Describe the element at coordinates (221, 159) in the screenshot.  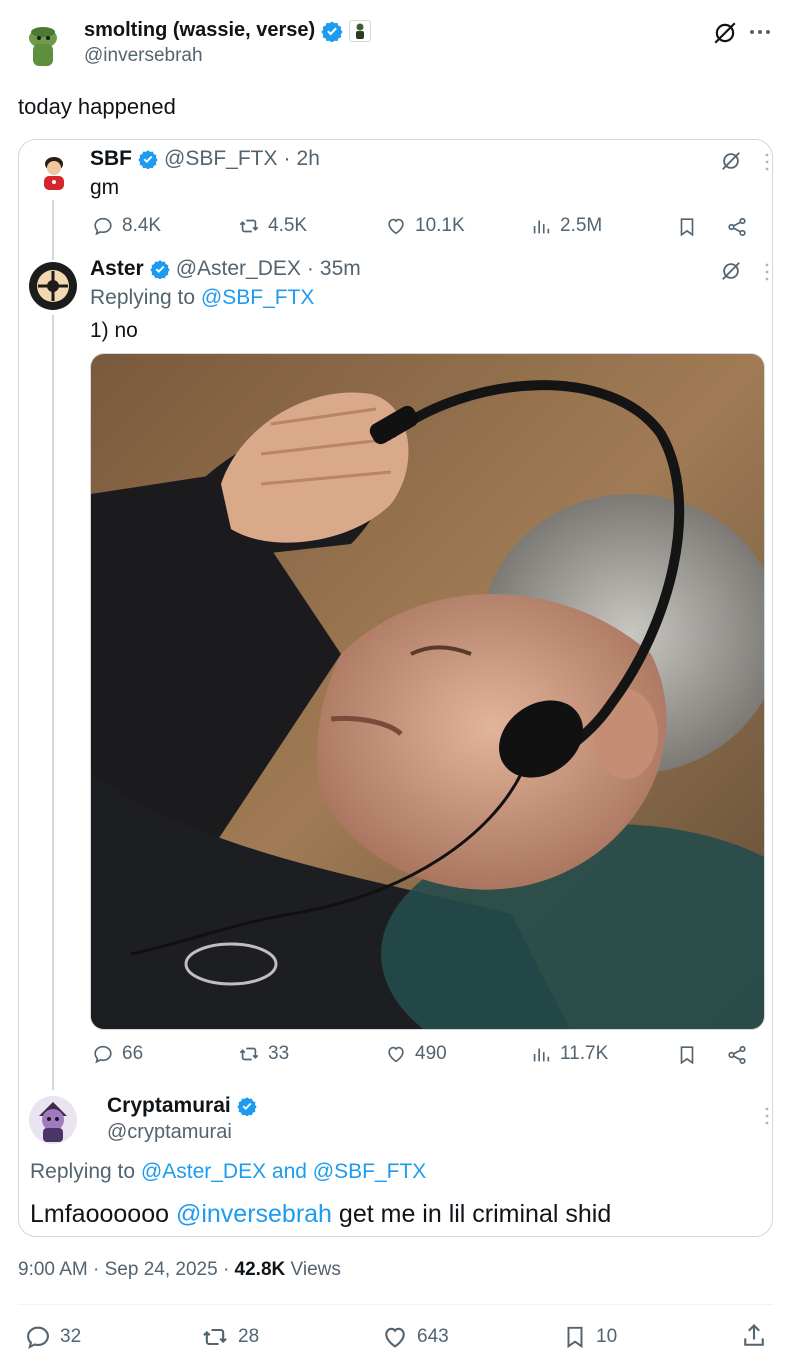
I see `sbf-handle: @SBF_FTX` at that location.